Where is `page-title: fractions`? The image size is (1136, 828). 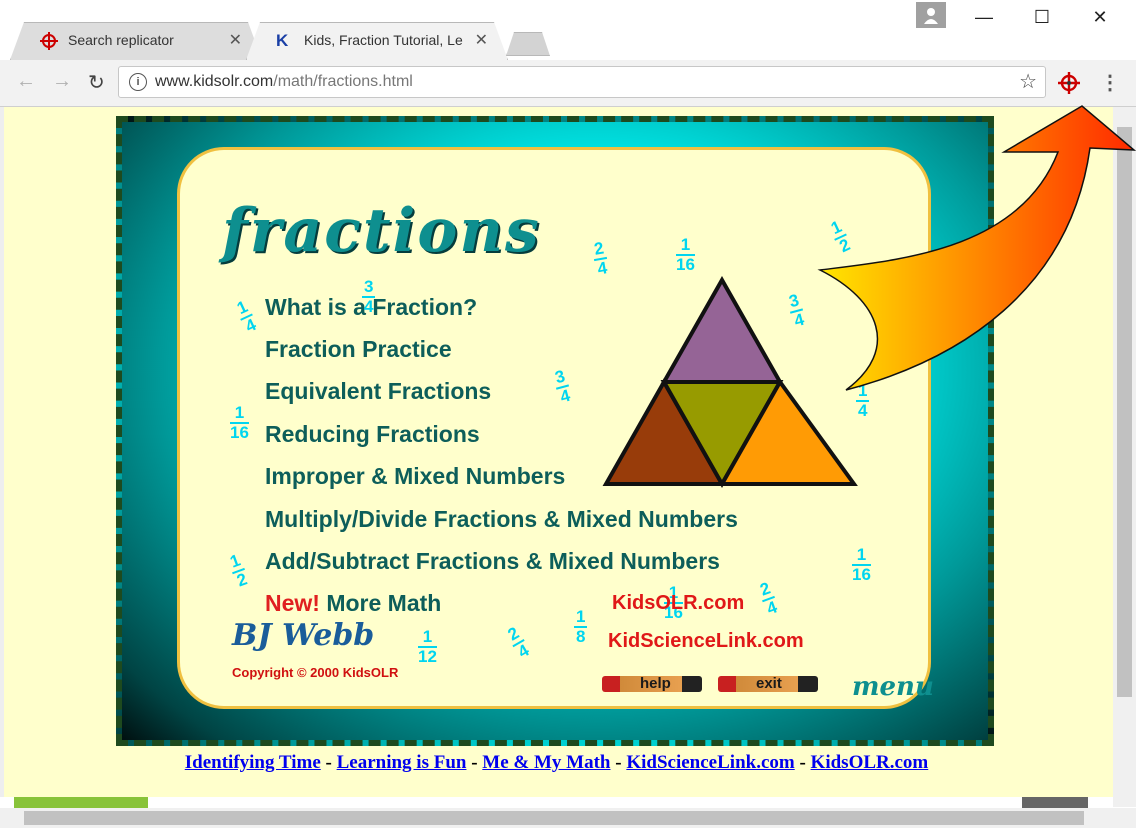 page-title: fractions is located at coordinates (381, 231).